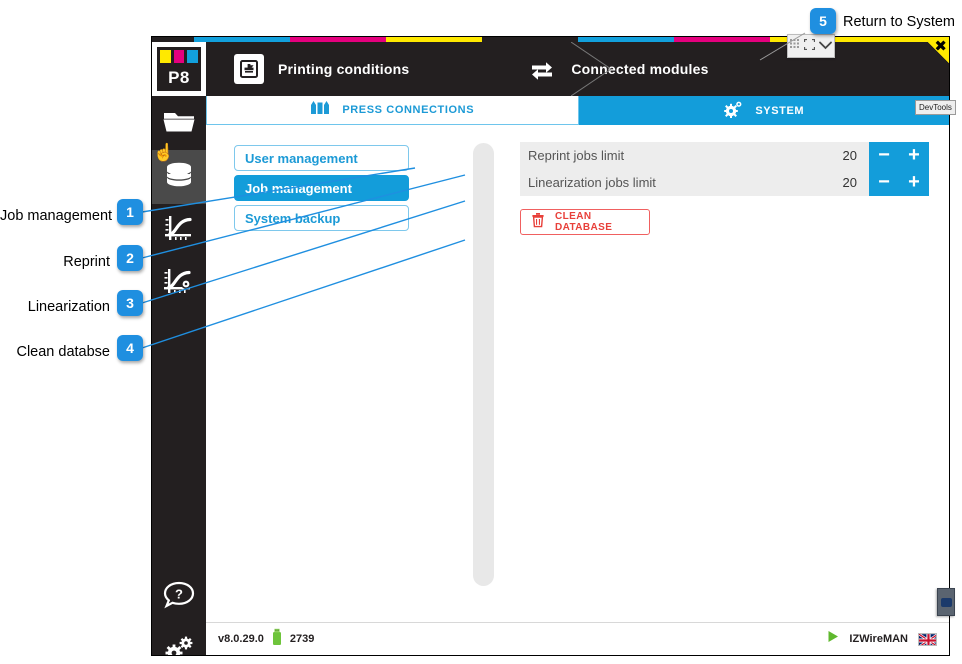 This screenshot has height=664, width=962. I want to click on menu-item-user-management: User management, so click(321, 158).